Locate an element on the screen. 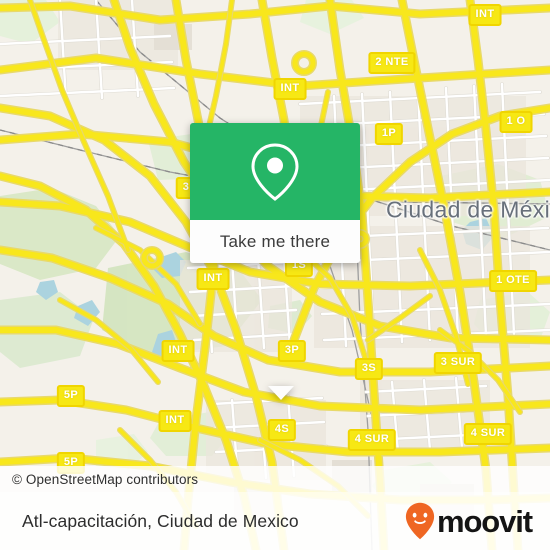 The image size is (550, 550). road-shield: 2 NTE is located at coordinates (392, 63).